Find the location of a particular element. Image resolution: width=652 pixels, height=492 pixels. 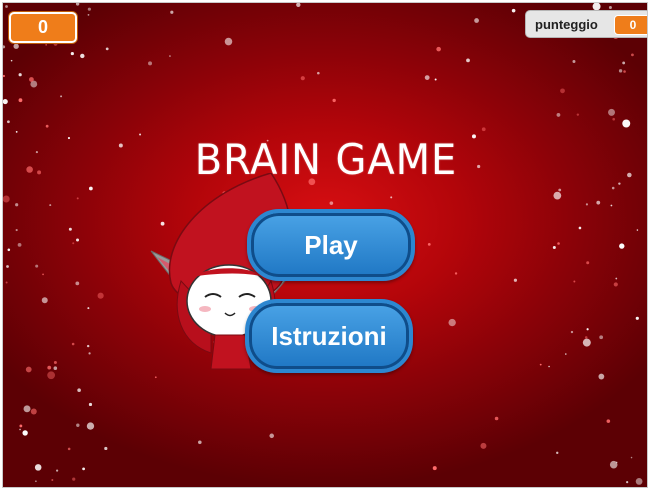

play-button-label: Play is located at coordinates (331, 245).